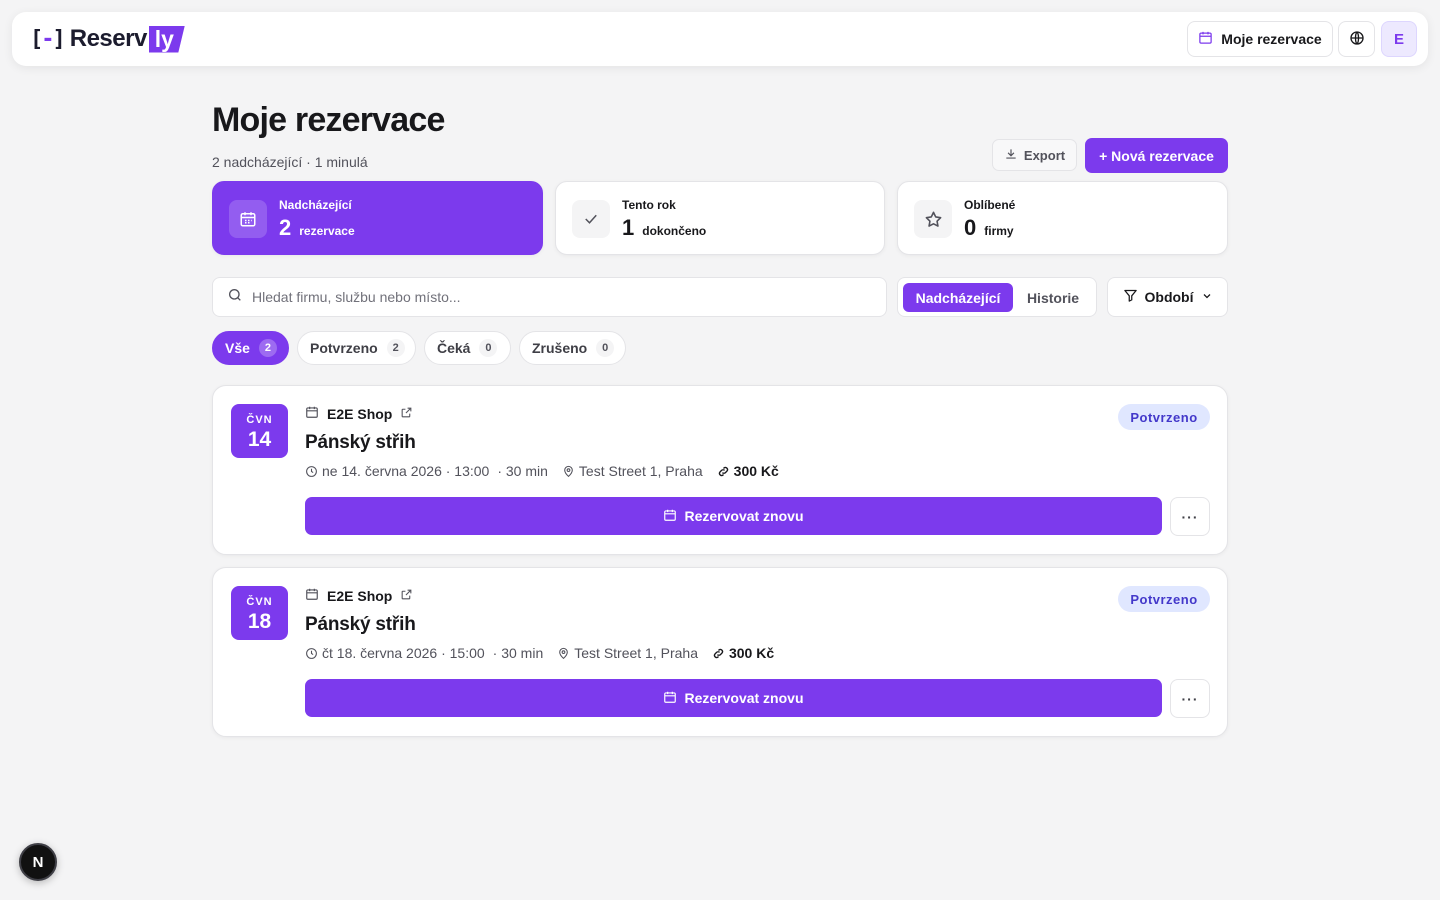  I want to click on status-chip-pending: Čeká 0, so click(467, 348).